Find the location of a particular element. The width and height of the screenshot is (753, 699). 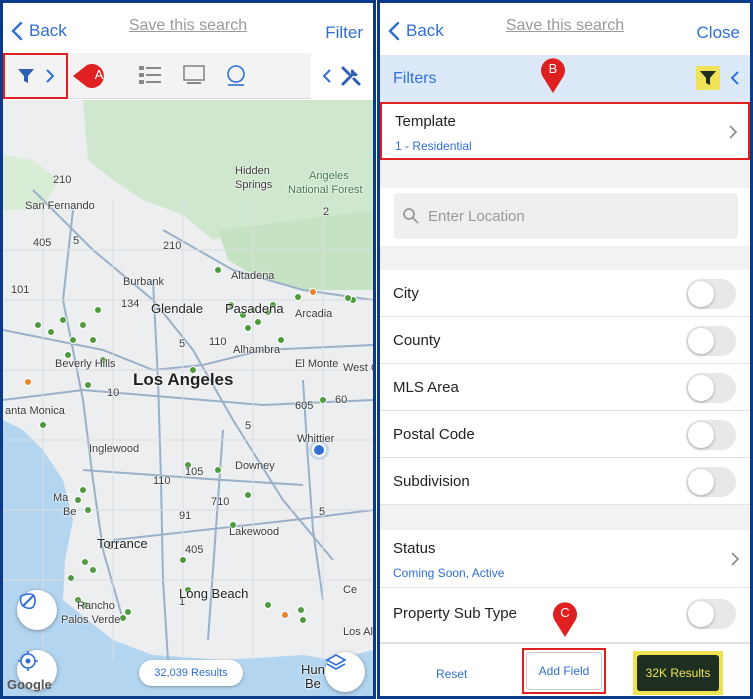

results-highlight: 32K Results is located at coordinates (678, 673).